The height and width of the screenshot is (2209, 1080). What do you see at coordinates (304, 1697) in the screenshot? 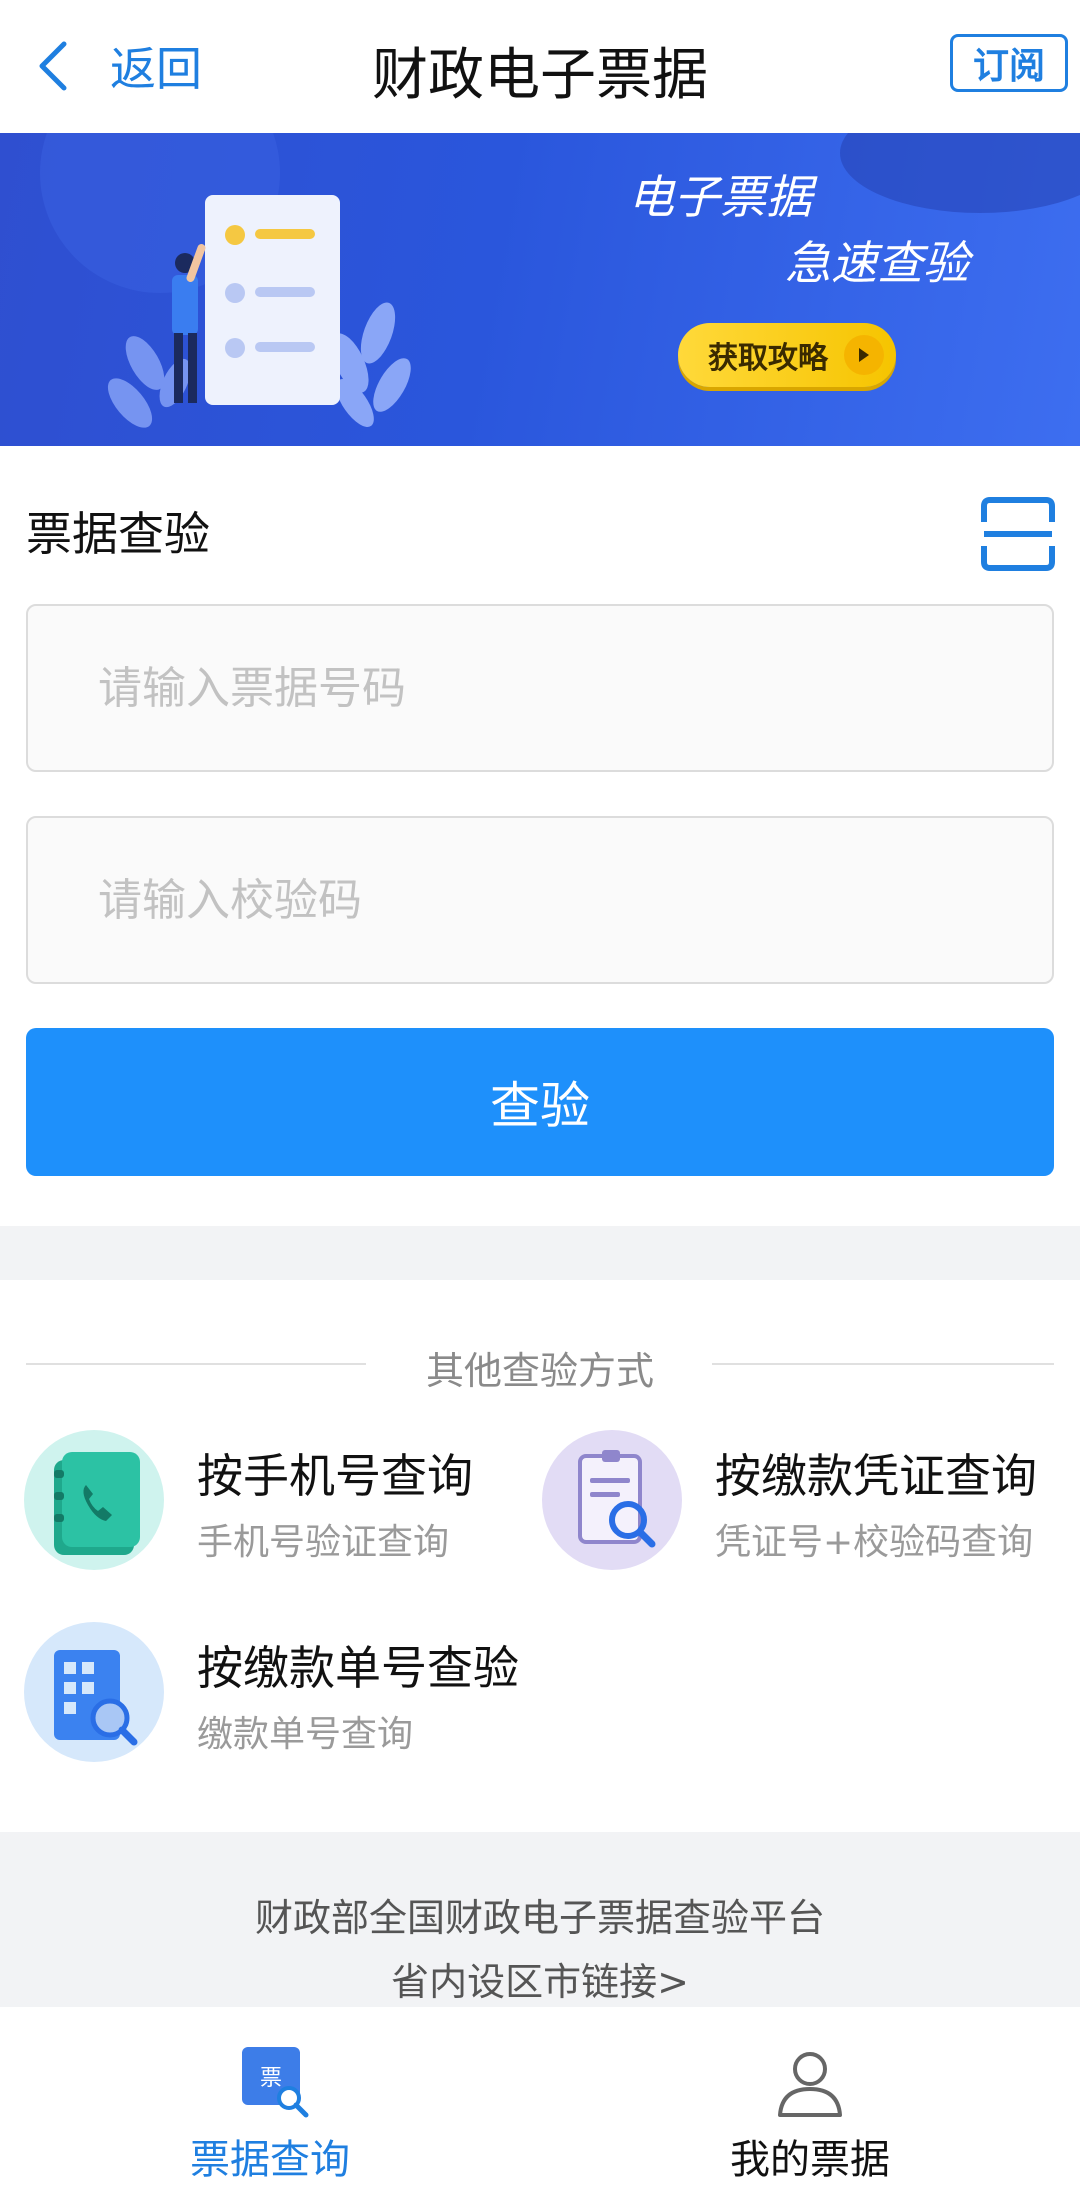
I see `method-payment-number: 按缴款单号查验 缴款单号查询` at bounding box center [304, 1697].